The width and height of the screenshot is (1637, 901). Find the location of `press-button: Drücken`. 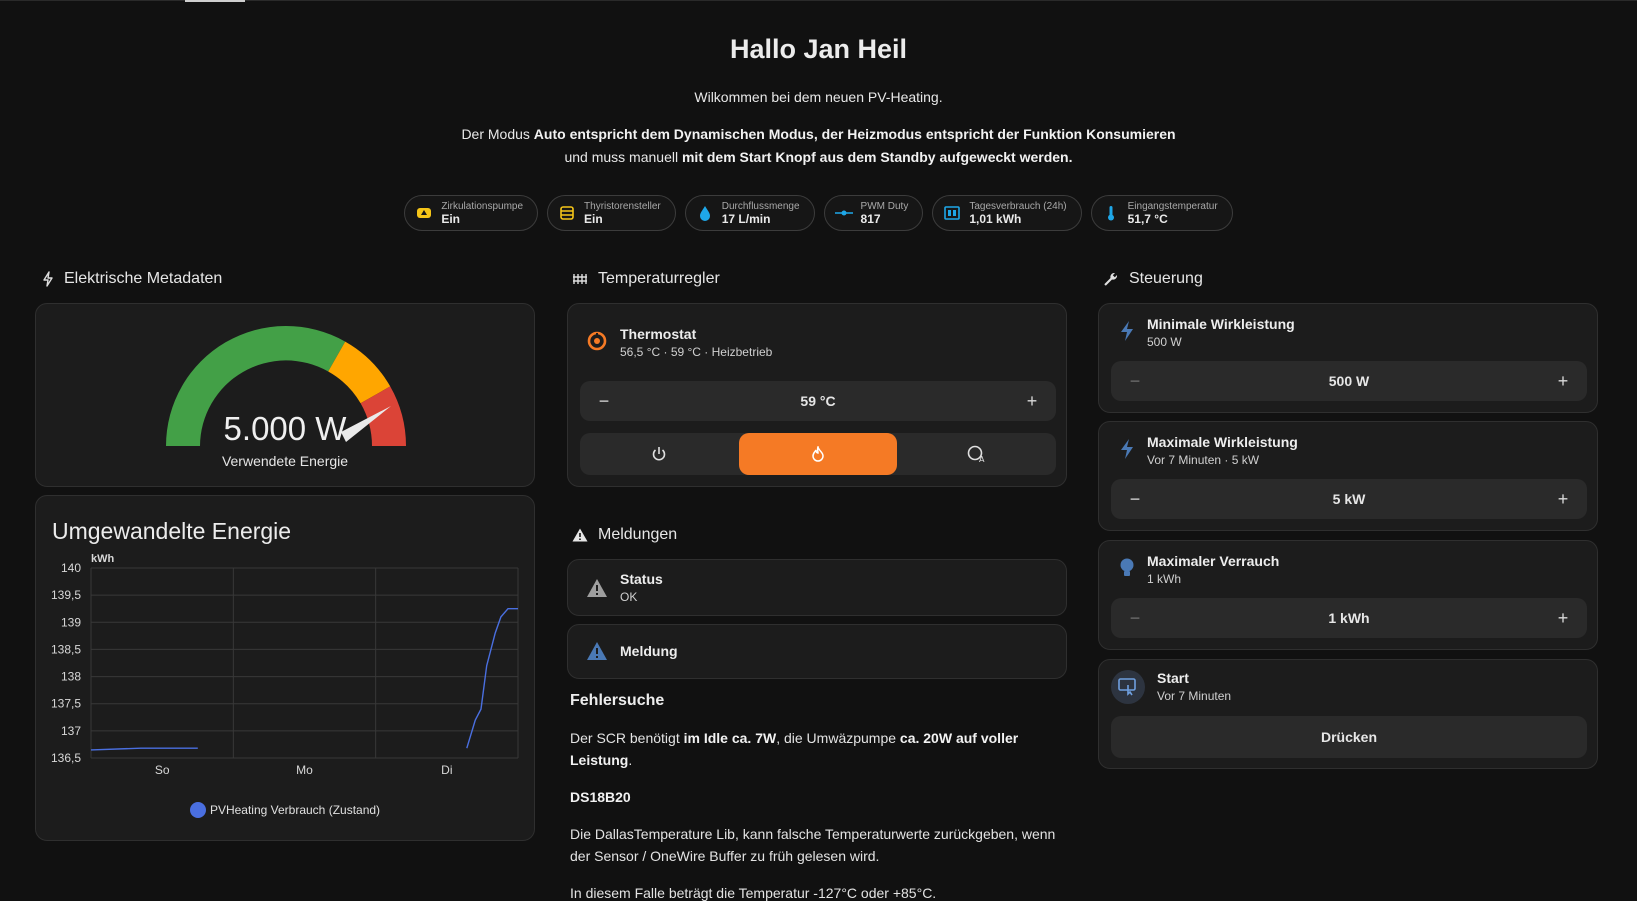

press-button: Drücken is located at coordinates (1349, 737).